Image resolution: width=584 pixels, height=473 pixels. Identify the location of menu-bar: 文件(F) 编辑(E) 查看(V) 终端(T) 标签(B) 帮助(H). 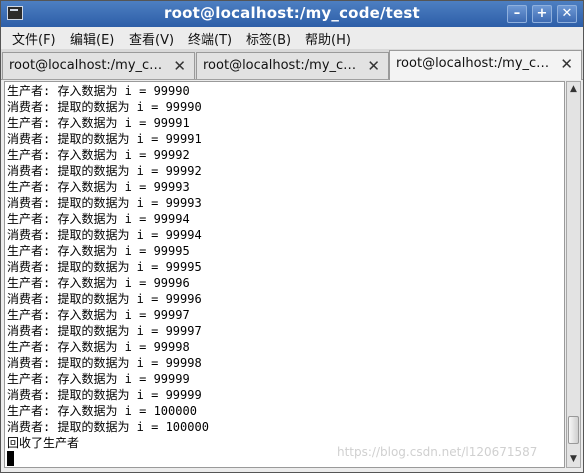
(292, 38).